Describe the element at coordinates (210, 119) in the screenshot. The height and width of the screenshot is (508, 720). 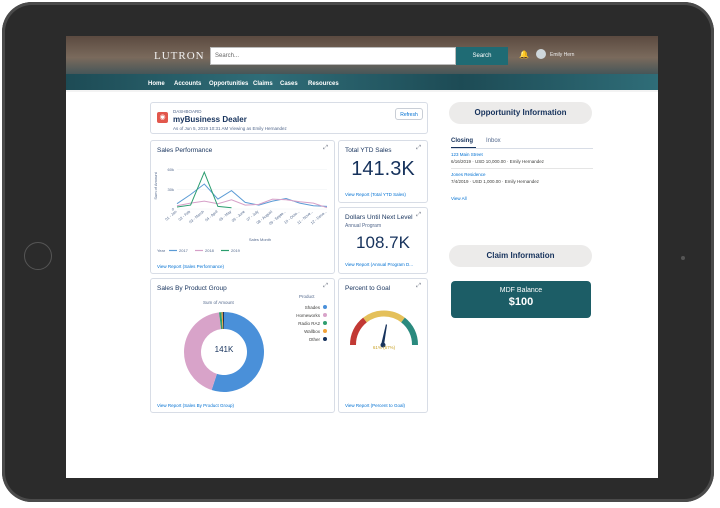
I see `dashboard-title: myBusiness Dealer` at that location.